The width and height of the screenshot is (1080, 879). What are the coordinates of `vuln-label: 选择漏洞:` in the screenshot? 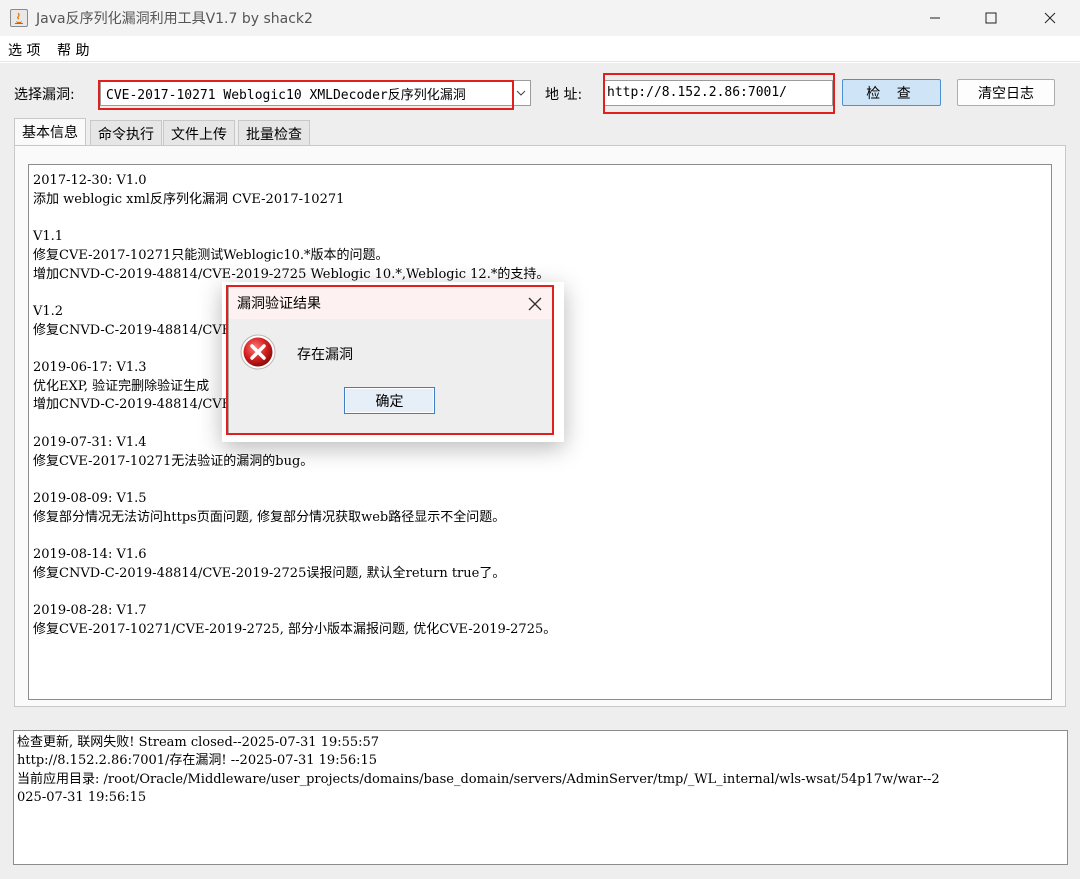 It's located at (44, 95).